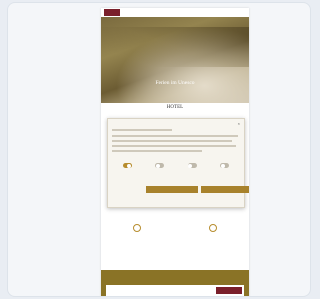  I want to click on booking-band, so click(175, 283).